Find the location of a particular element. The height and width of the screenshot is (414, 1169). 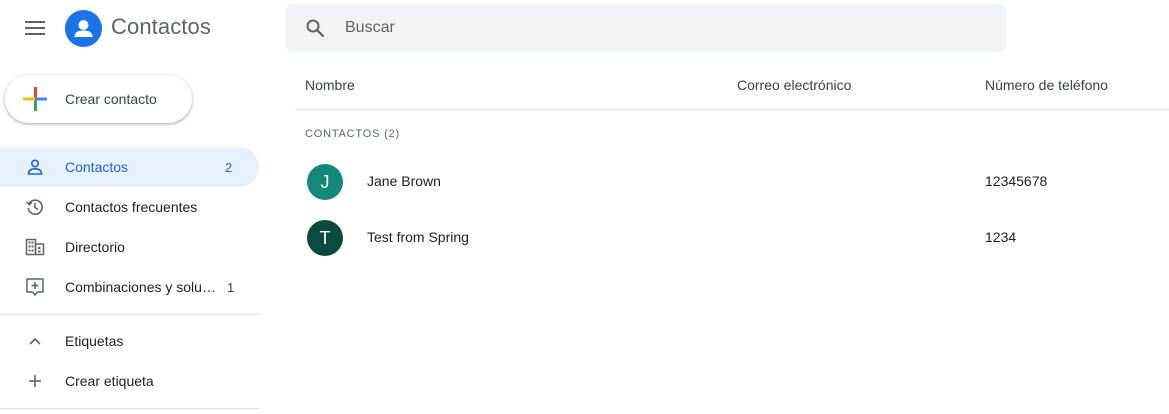

contacts-count: 2 is located at coordinates (229, 167).